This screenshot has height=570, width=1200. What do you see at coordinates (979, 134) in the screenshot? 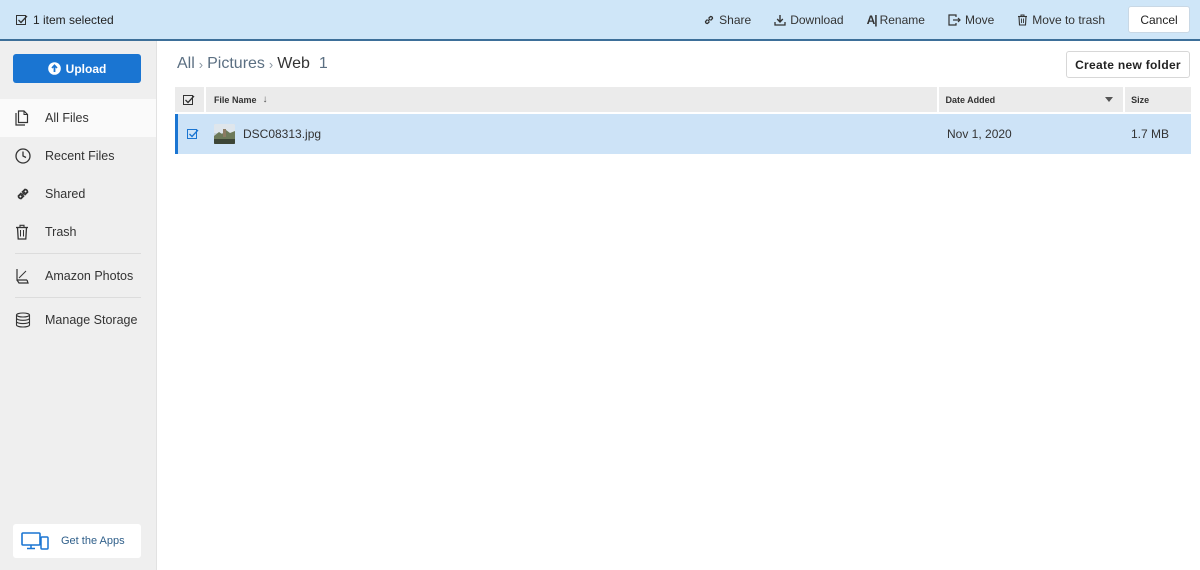
I see `file-date-added: Nov 1, 2020` at bounding box center [979, 134].